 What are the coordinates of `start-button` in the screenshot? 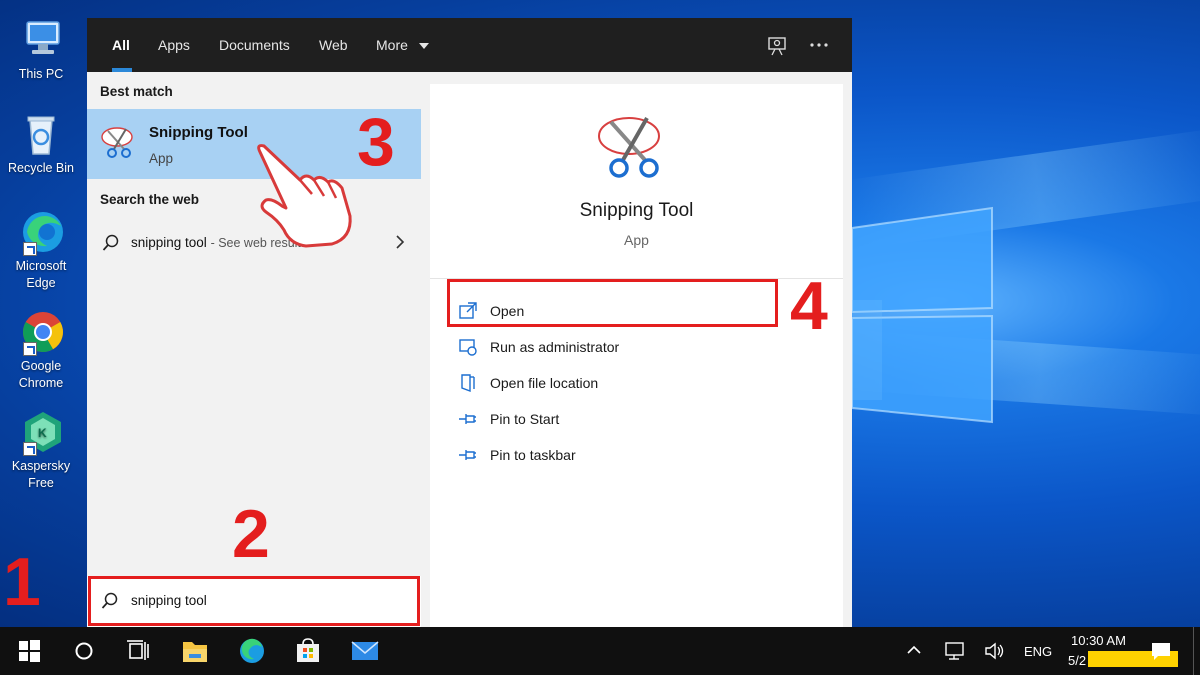 It's located at (29, 651).